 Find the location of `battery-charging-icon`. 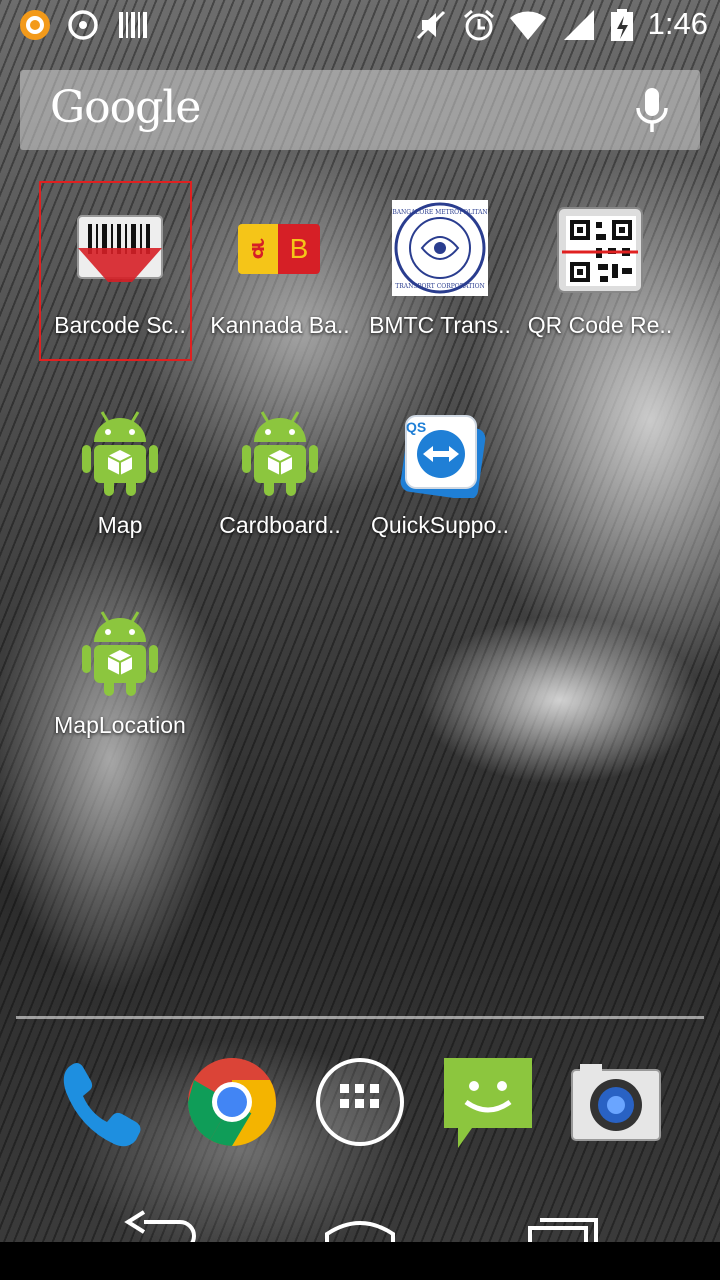

battery-charging-icon is located at coordinates (622, 25).